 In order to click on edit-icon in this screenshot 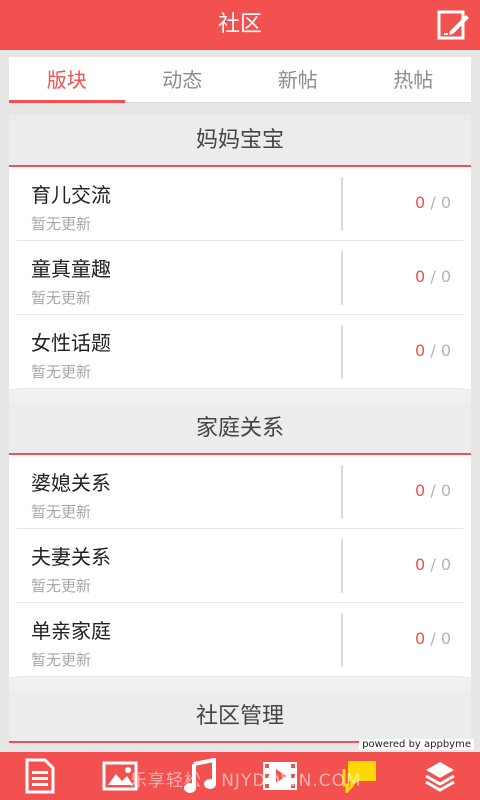, I will do `click(453, 25)`.